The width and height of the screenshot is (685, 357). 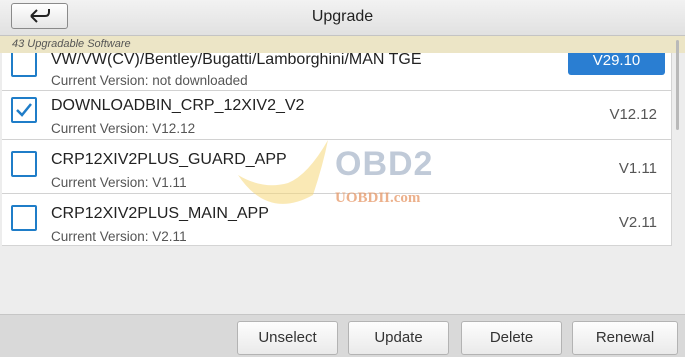 What do you see at coordinates (342, 335) in the screenshot?
I see `action-bar: Unselect Update Delete Renewal` at bounding box center [342, 335].